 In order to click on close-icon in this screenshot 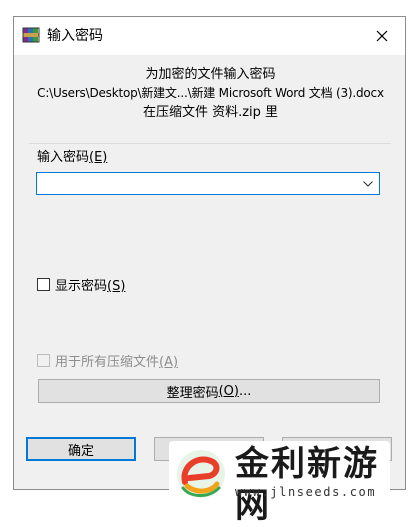, I will do `click(382, 36)`.